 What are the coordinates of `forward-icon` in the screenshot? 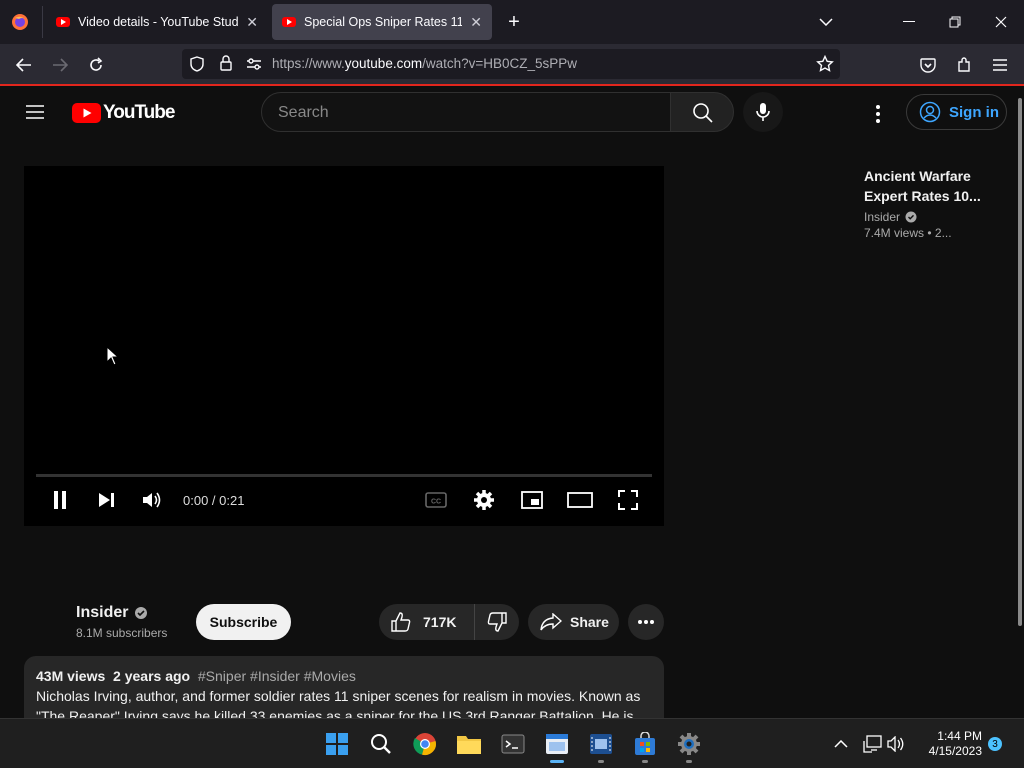 It's located at (60, 65).